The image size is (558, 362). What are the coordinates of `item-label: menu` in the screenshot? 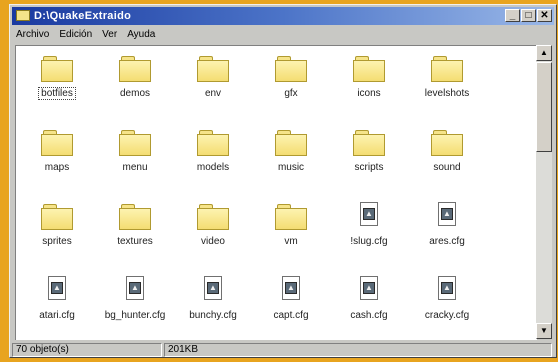 It's located at (135, 167).